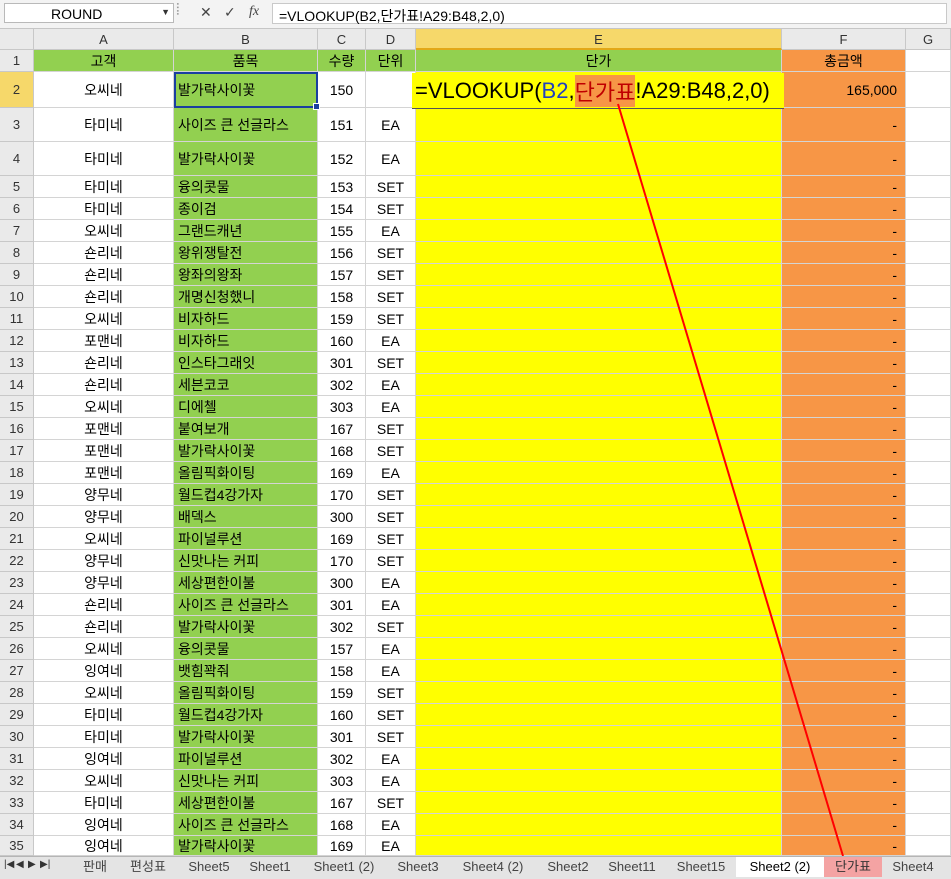 This screenshot has height=879, width=951. Describe the element at coordinates (342, 495) in the screenshot. I see `cell-c: 170` at that location.